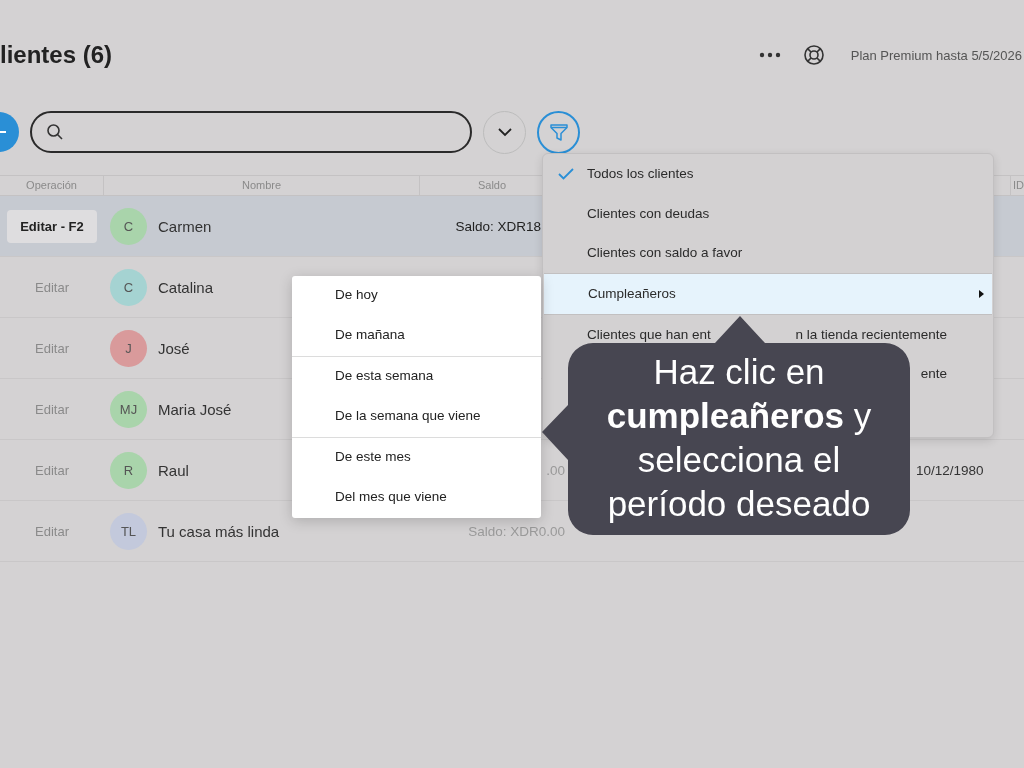 Image resolution: width=1024 pixels, height=768 pixels. I want to click on client-name: Tu casa más linda, so click(219, 531).